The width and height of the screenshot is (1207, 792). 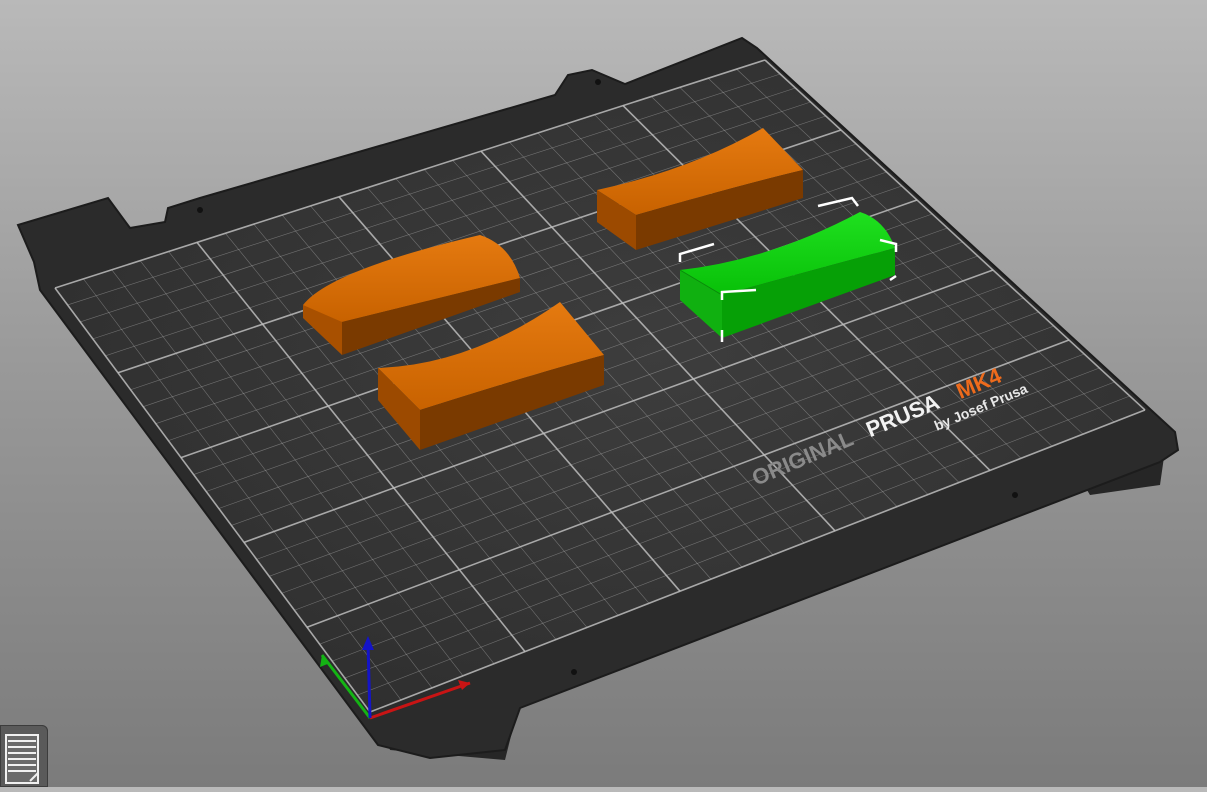 What do you see at coordinates (22, 759) in the screenshot?
I see `layers-icon` at bounding box center [22, 759].